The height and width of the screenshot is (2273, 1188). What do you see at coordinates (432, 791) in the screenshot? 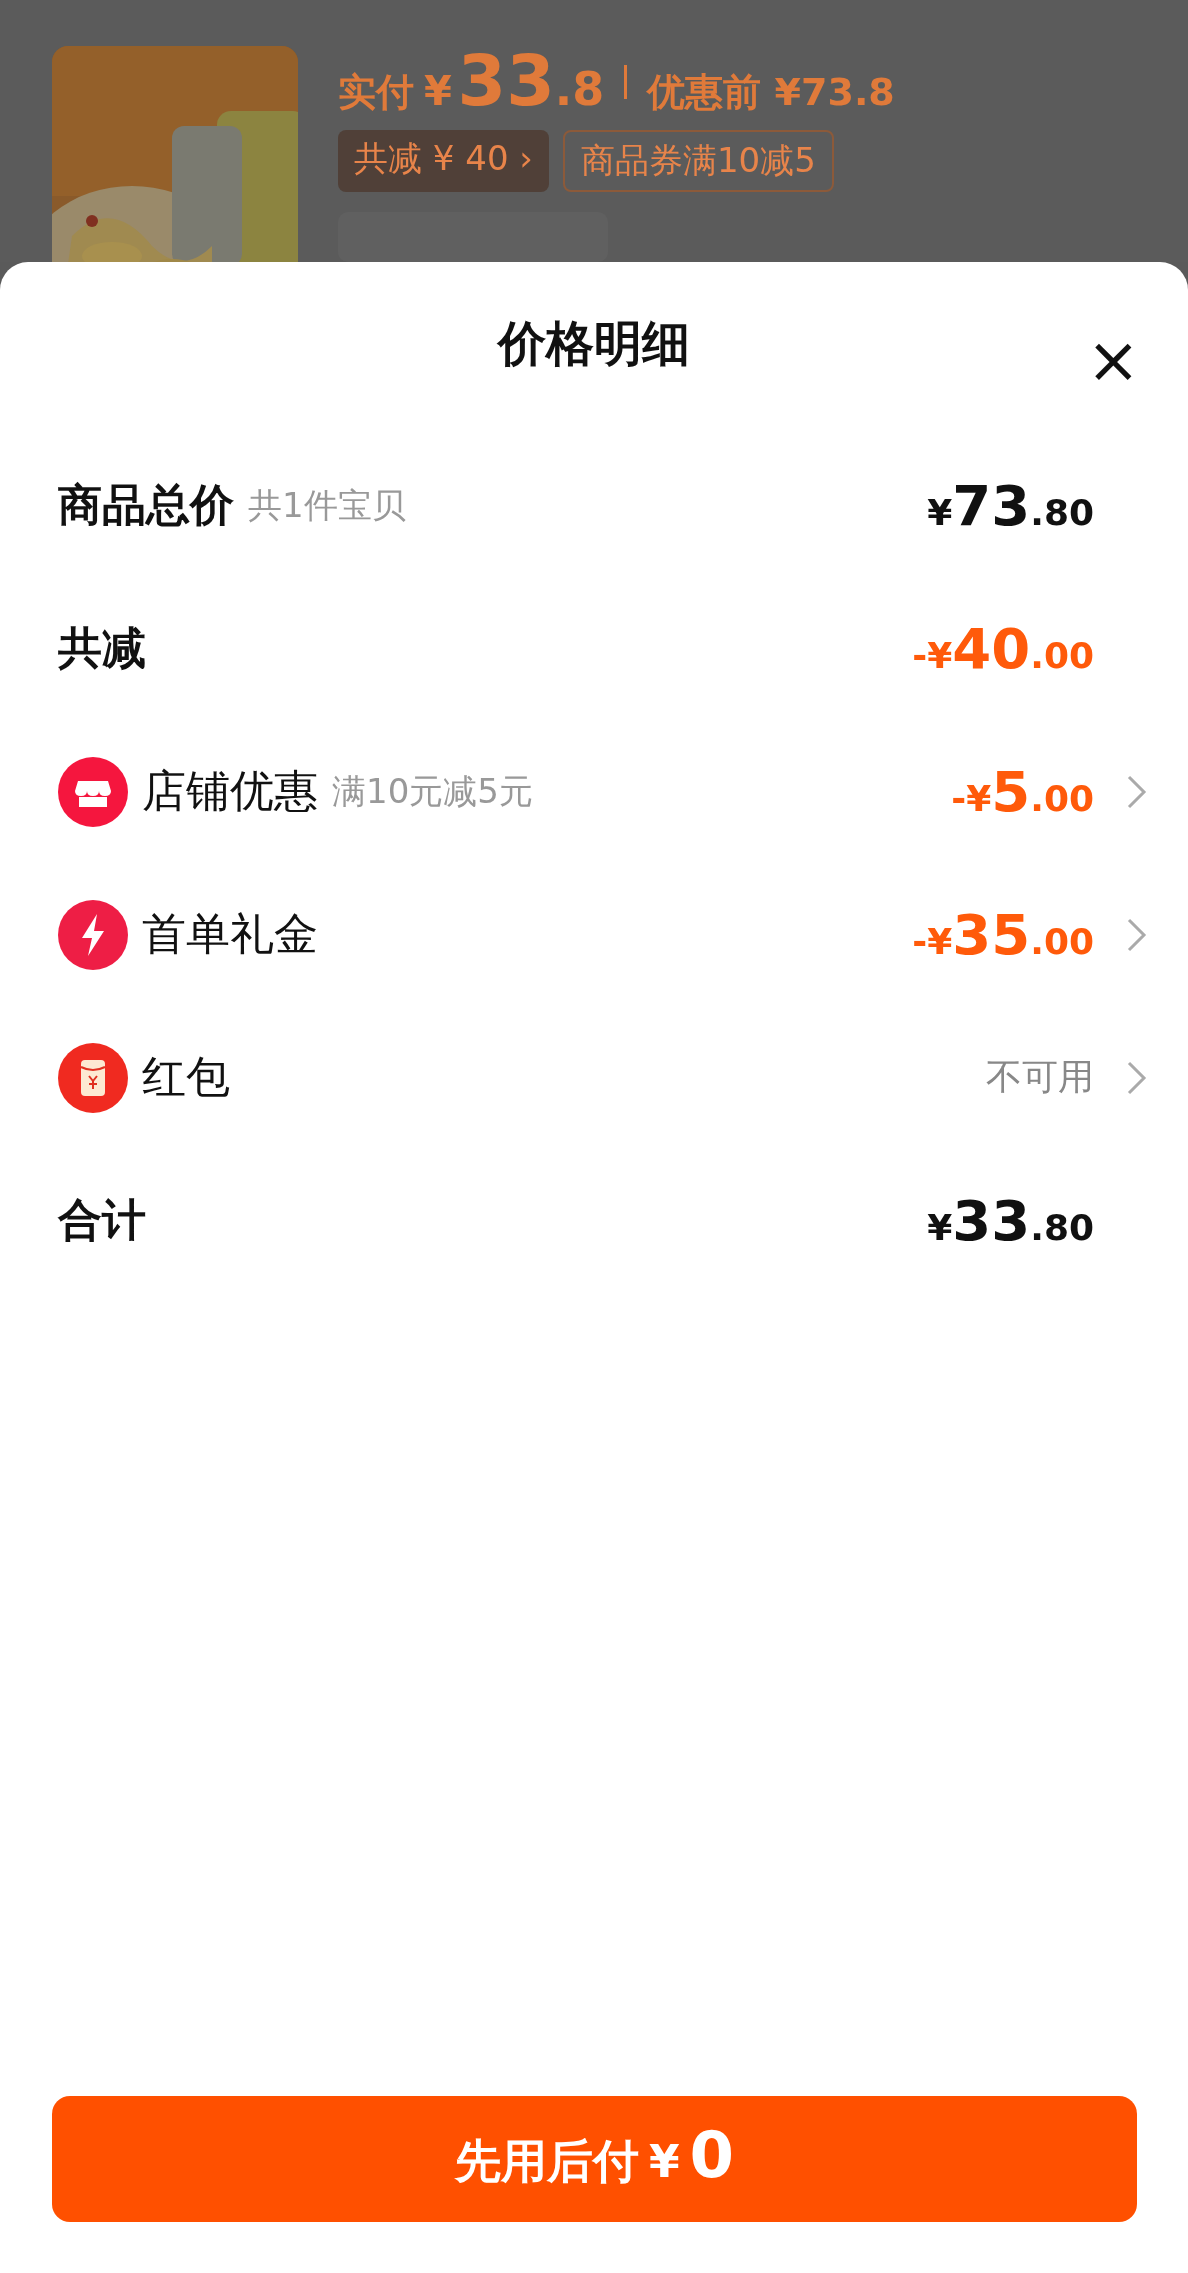
I see `row-note: 满10元减5元` at bounding box center [432, 791].